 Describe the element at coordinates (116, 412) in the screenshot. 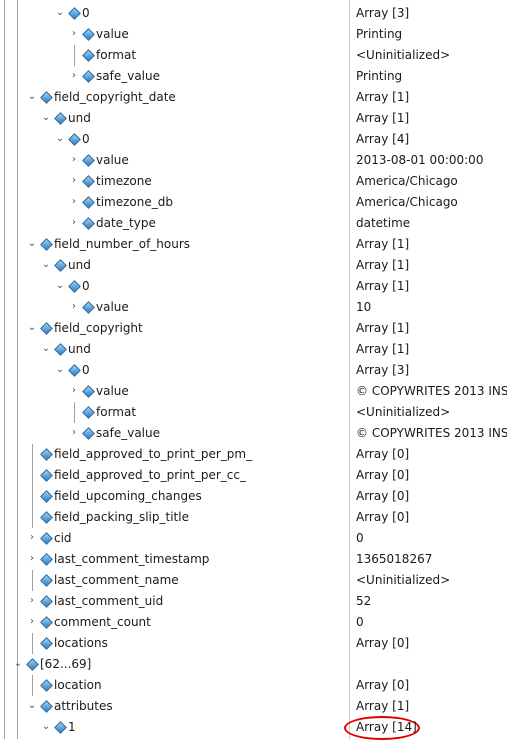

I see `variable-name: format` at that location.